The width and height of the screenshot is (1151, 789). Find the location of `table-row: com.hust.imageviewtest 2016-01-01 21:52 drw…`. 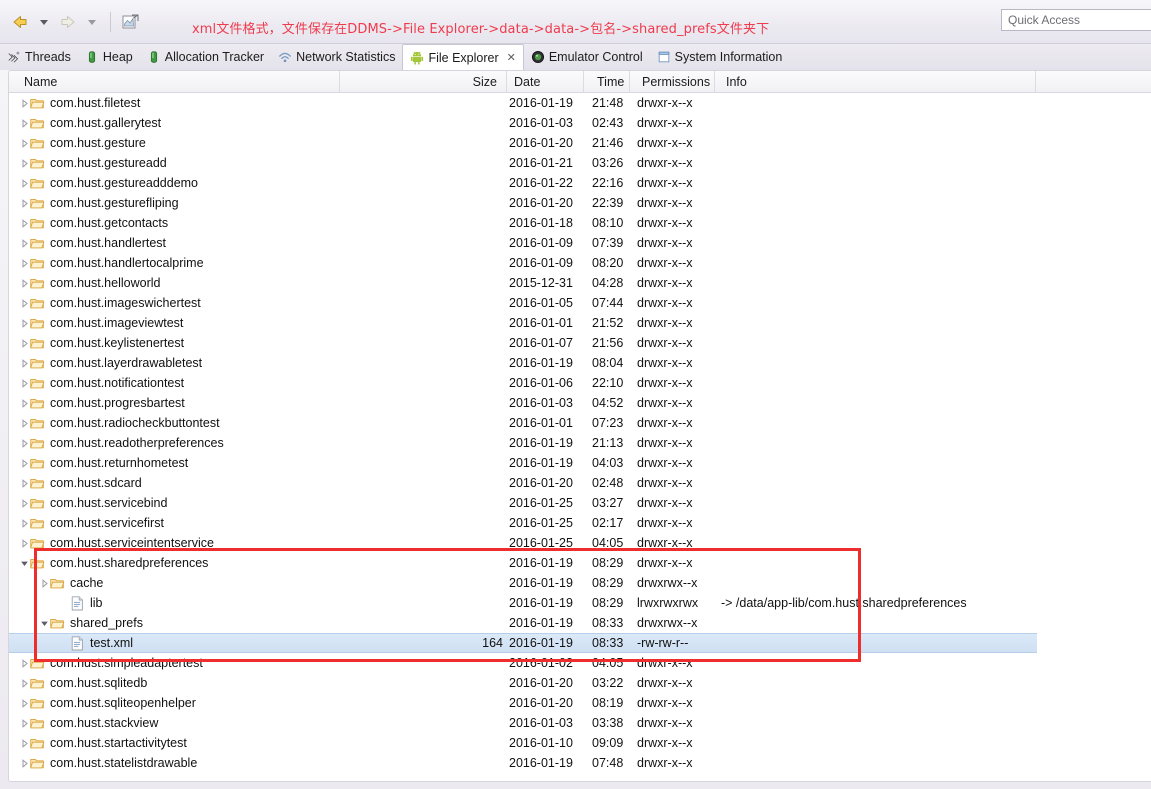

table-row: com.hust.imageviewtest 2016-01-01 21:52 drw… is located at coordinates (580, 323).